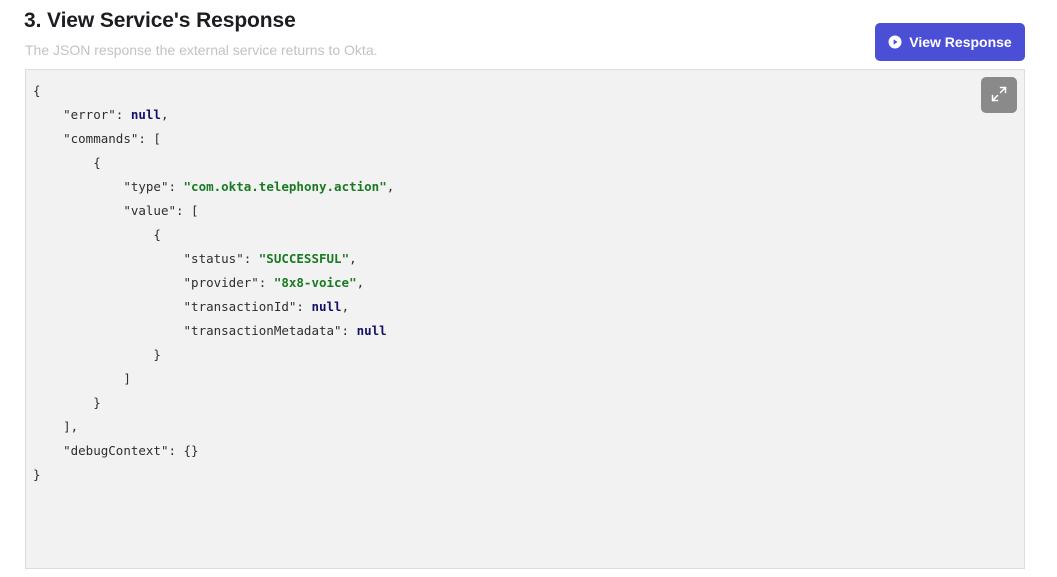  I want to click on code-text: "commands": [, so click(112, 138).